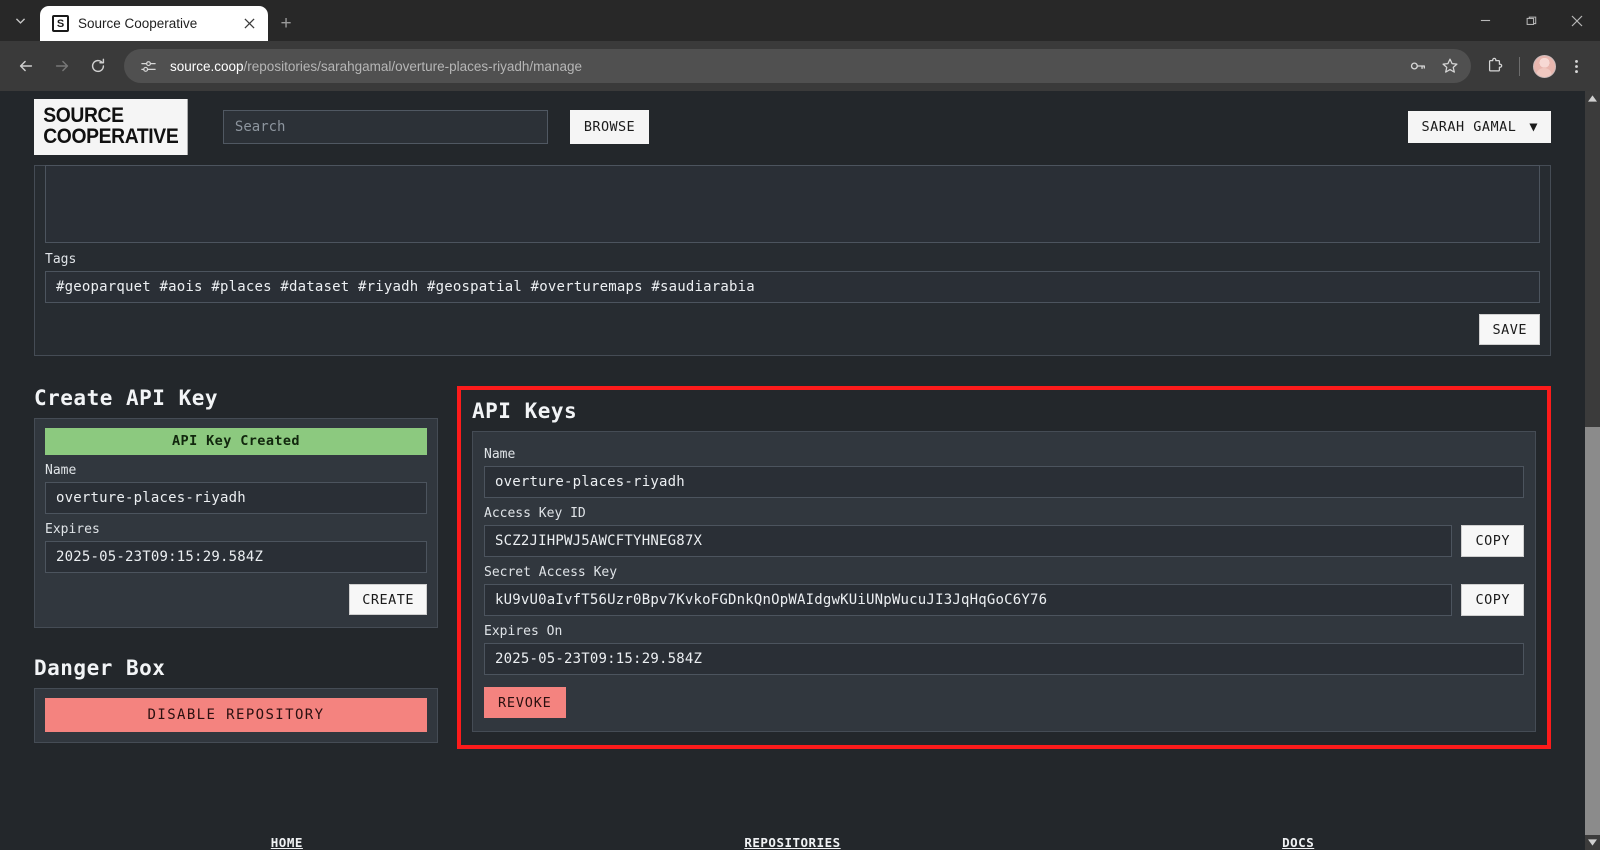 This screenshot has width=1600, height=850. What do you see at coordinates (1004, 659) in the screenshot?
I see `expires-on-input` at bounding box center [1004, 659].